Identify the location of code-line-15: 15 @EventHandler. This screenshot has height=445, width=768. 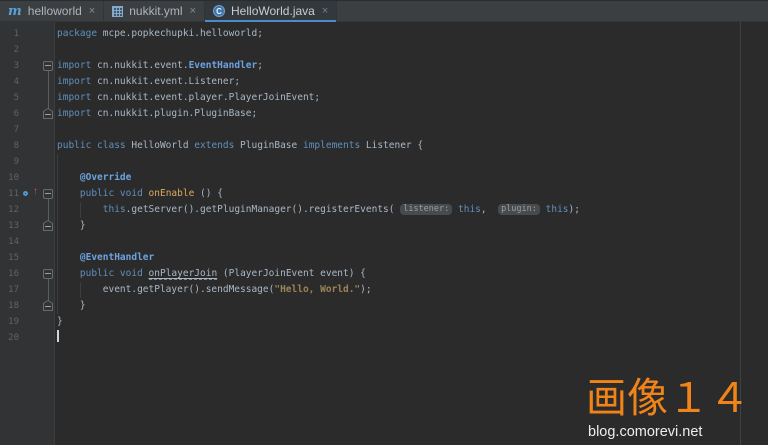
(384, 258).